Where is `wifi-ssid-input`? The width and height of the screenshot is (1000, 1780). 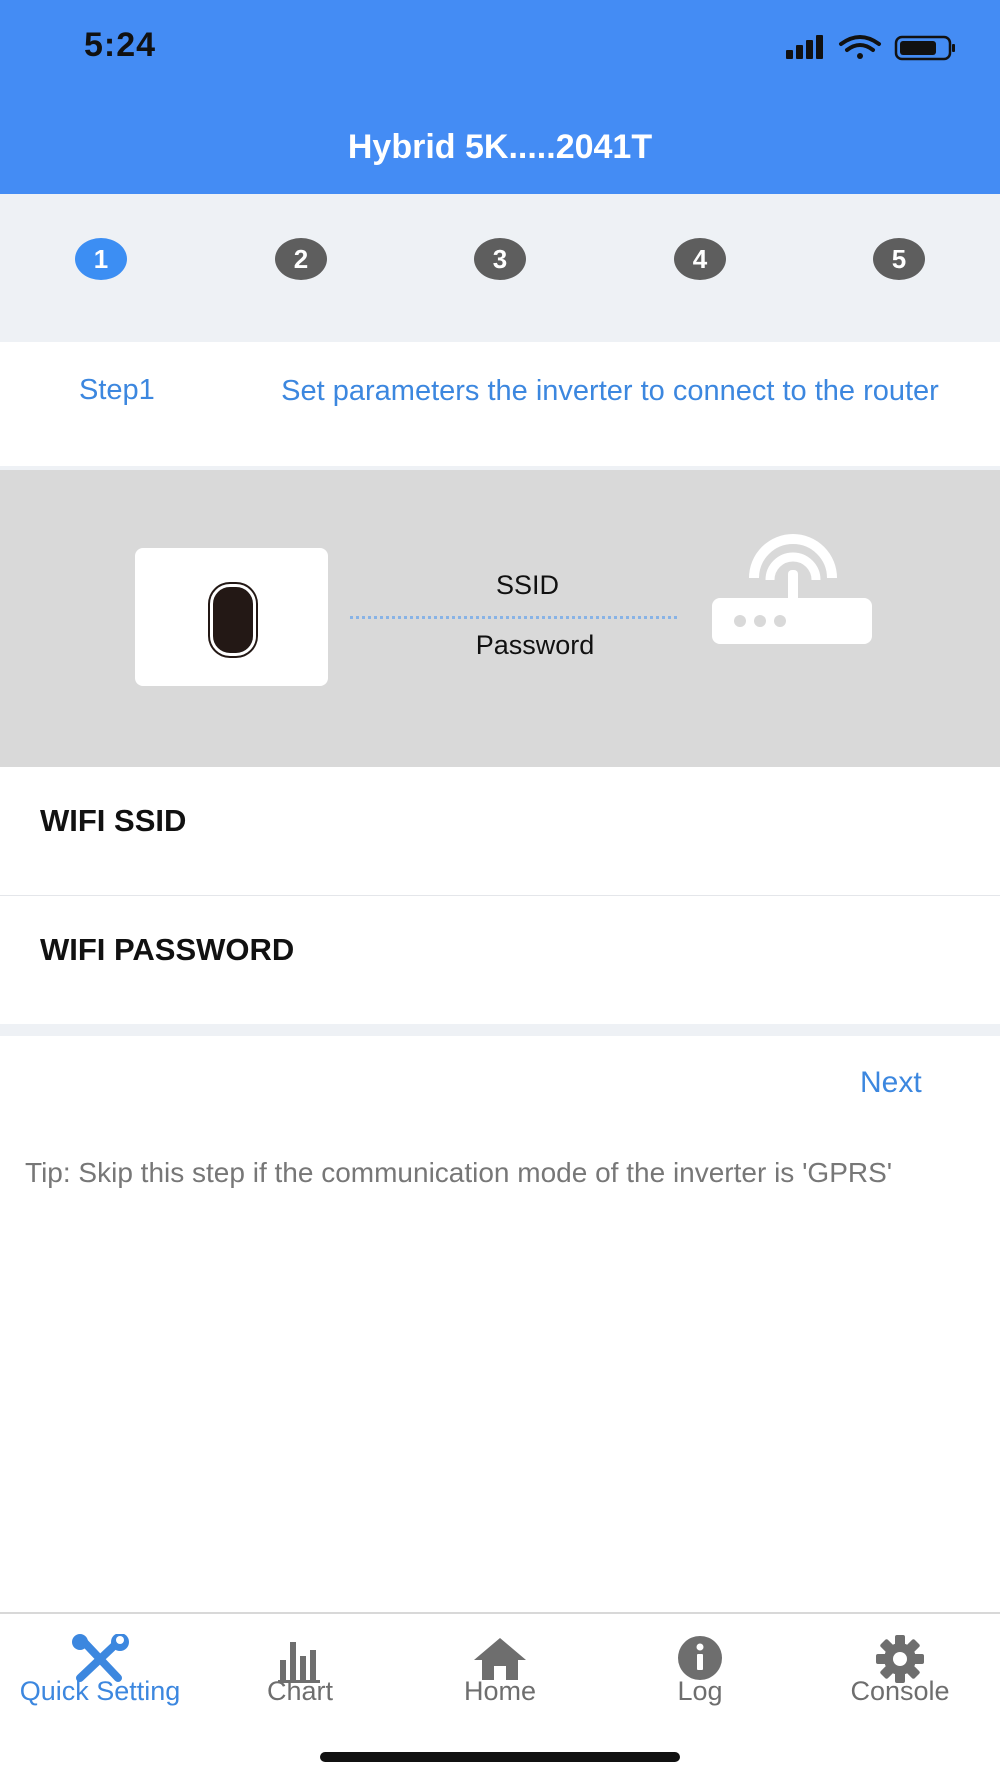
wifi-ssid-input is located at coordinates (667, 828).